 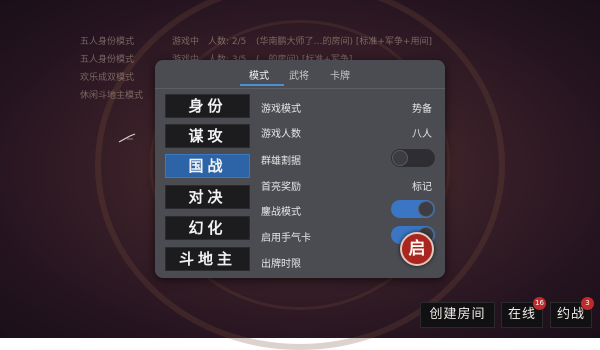 I want to click on setting-label-luck-card: 启用手气卡, so click(x=286, y=238).